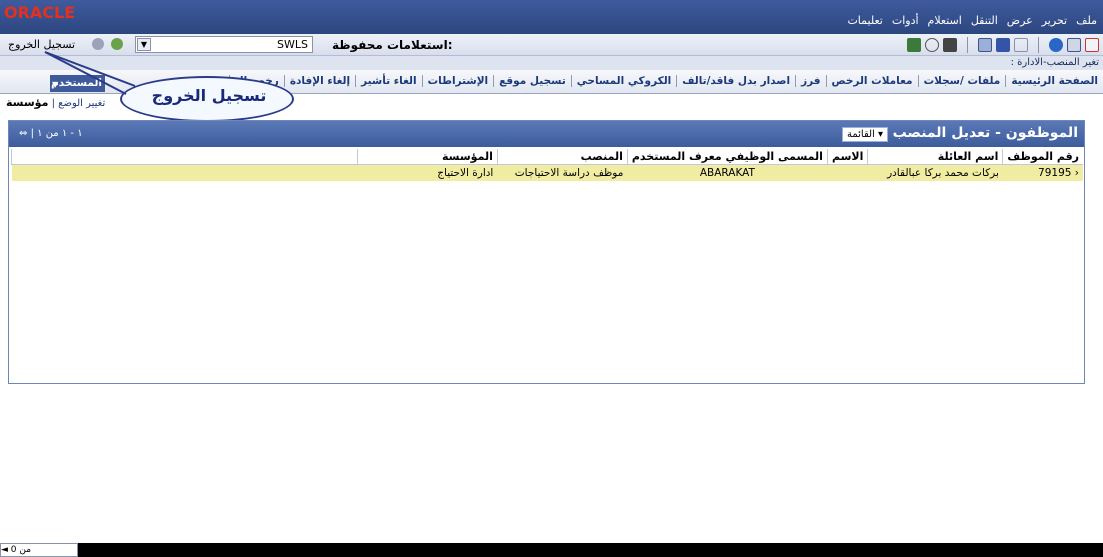  I want to click on tab-requirements: الإشتراطات, so click(457, 81).